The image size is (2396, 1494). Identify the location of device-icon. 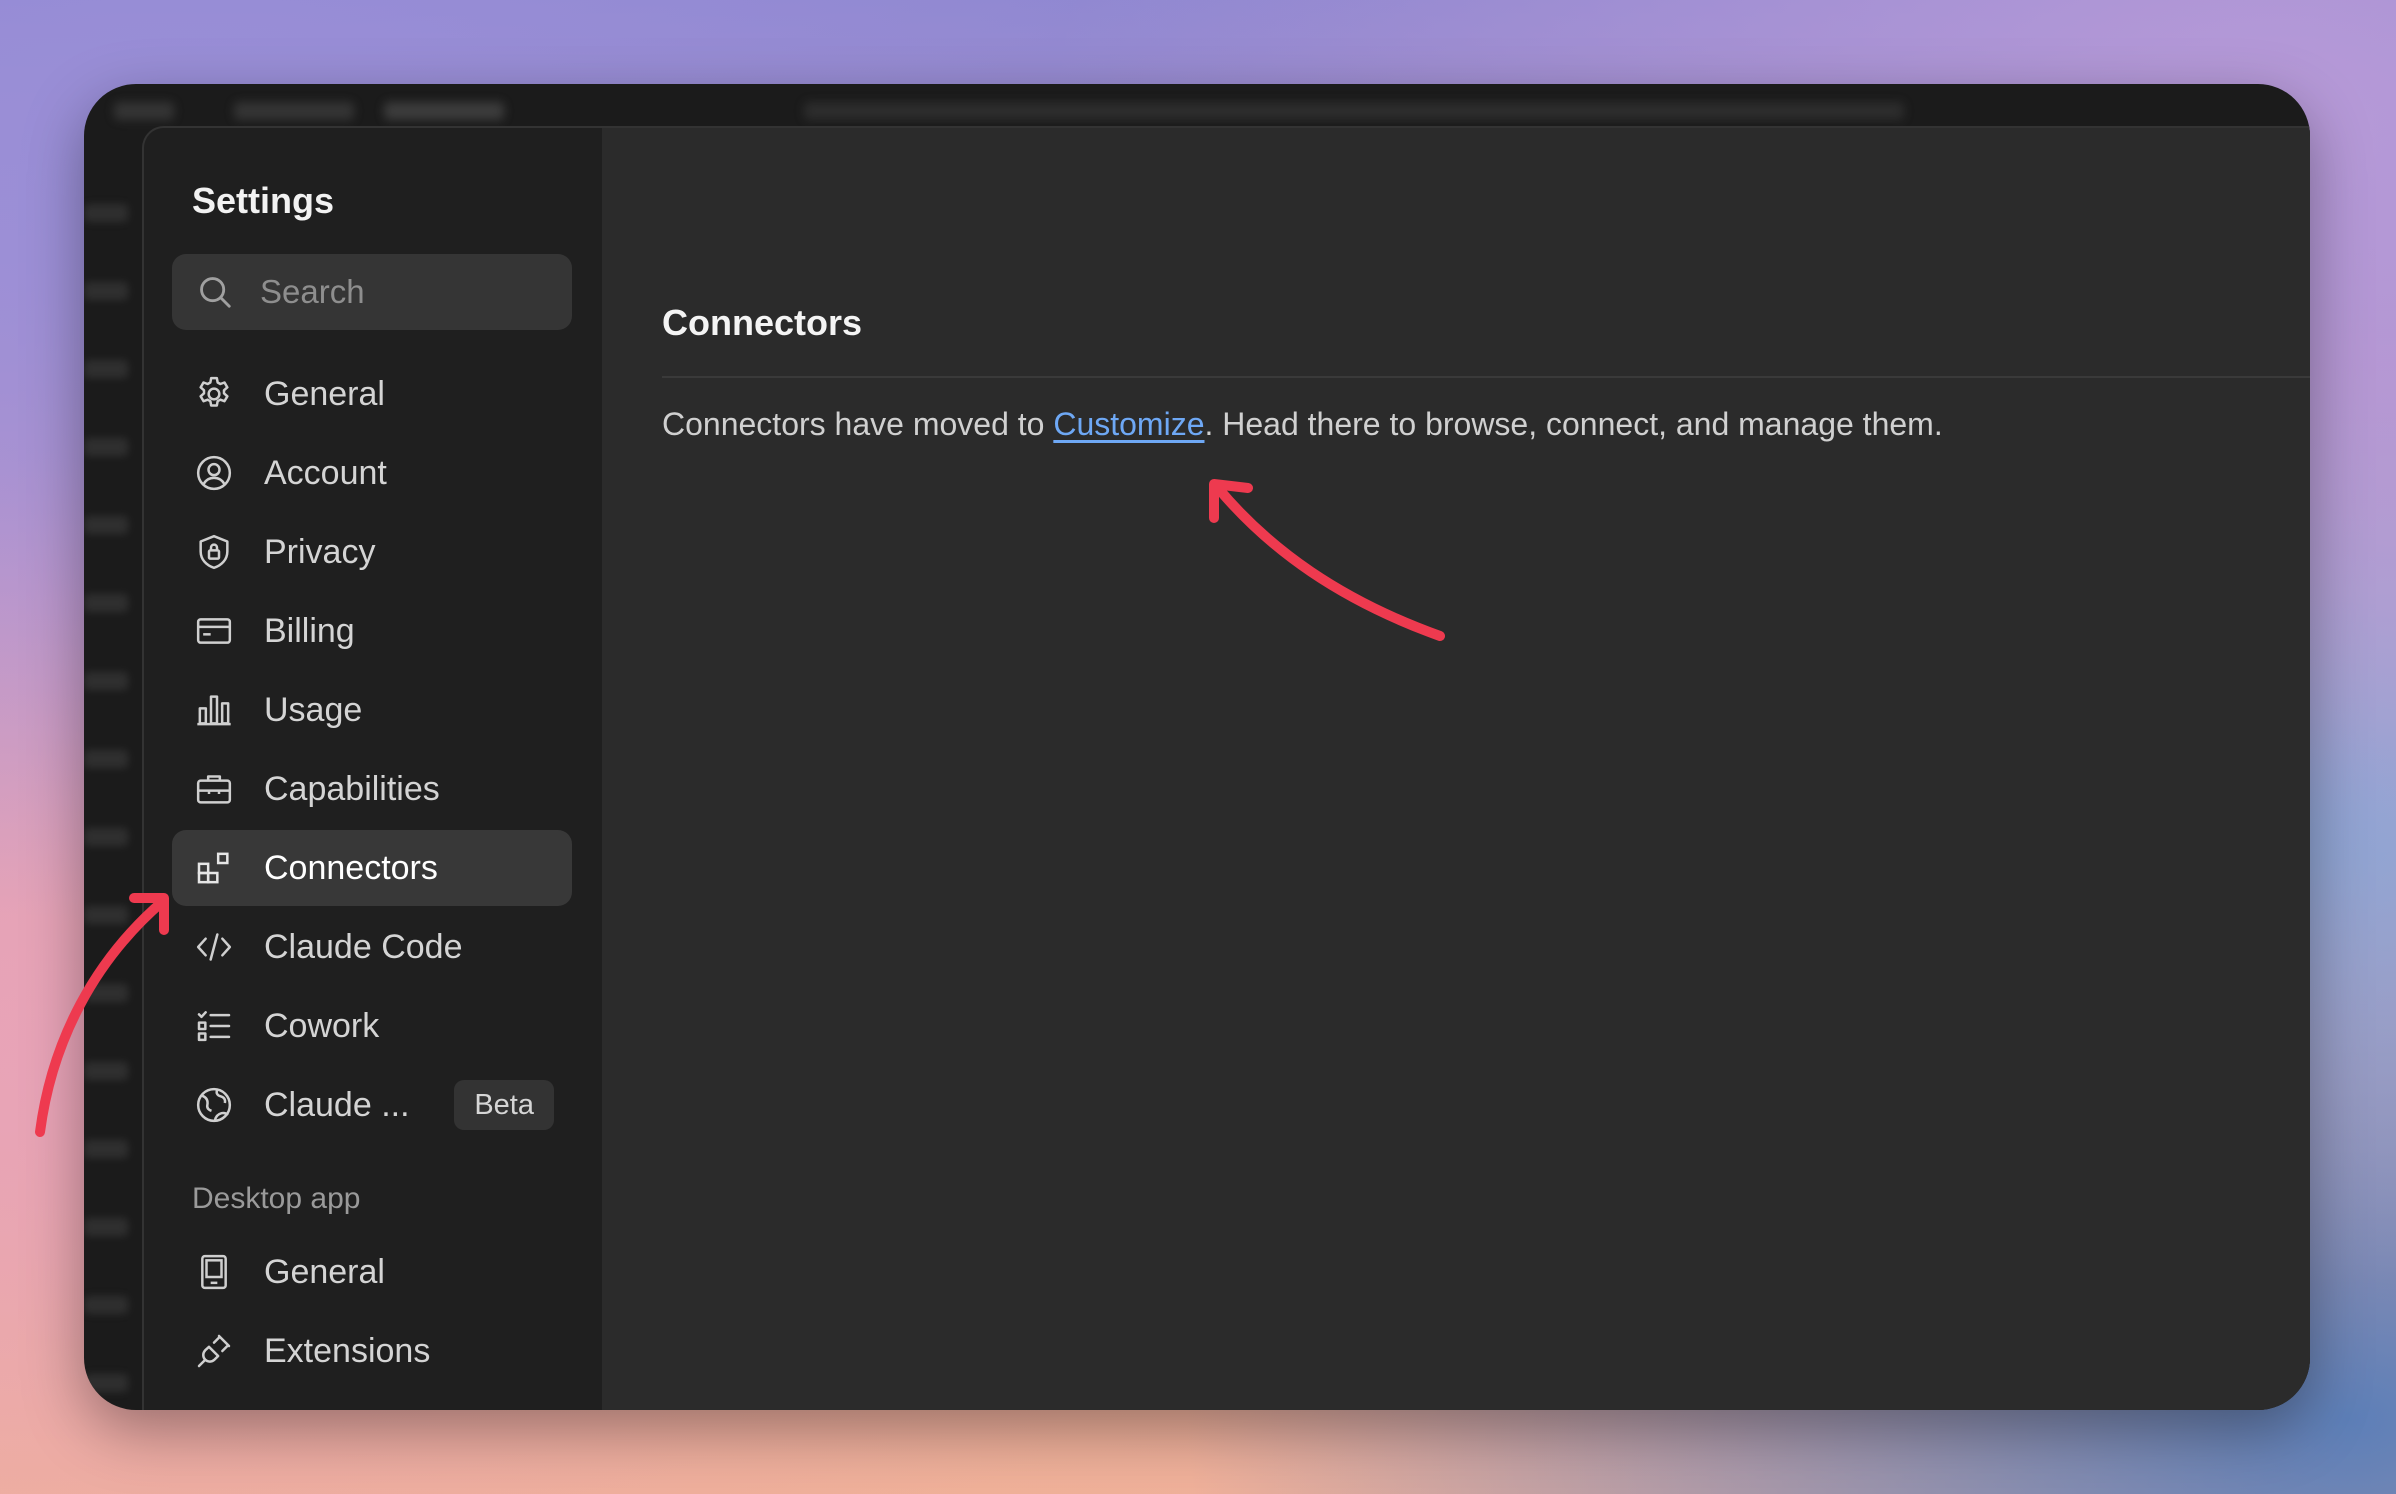
(214, 1272).